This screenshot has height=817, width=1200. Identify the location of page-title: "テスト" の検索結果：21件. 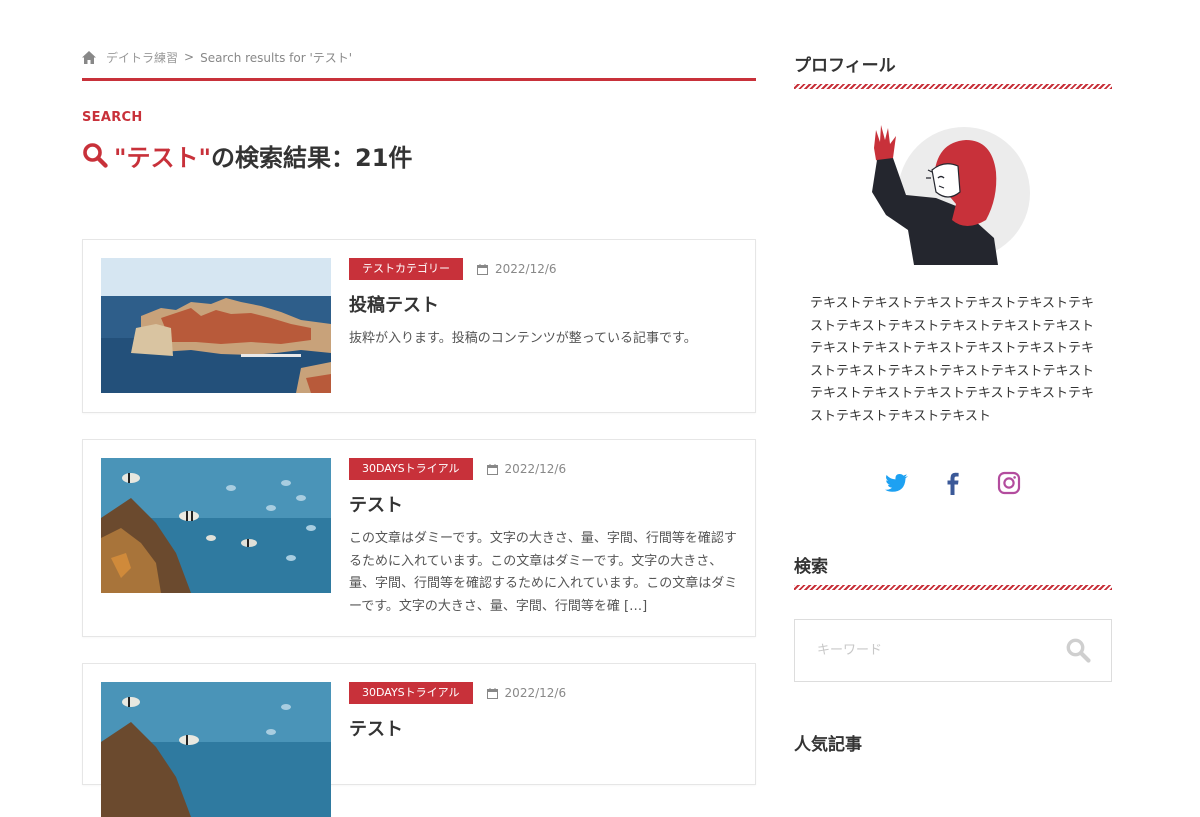
(247, 155).